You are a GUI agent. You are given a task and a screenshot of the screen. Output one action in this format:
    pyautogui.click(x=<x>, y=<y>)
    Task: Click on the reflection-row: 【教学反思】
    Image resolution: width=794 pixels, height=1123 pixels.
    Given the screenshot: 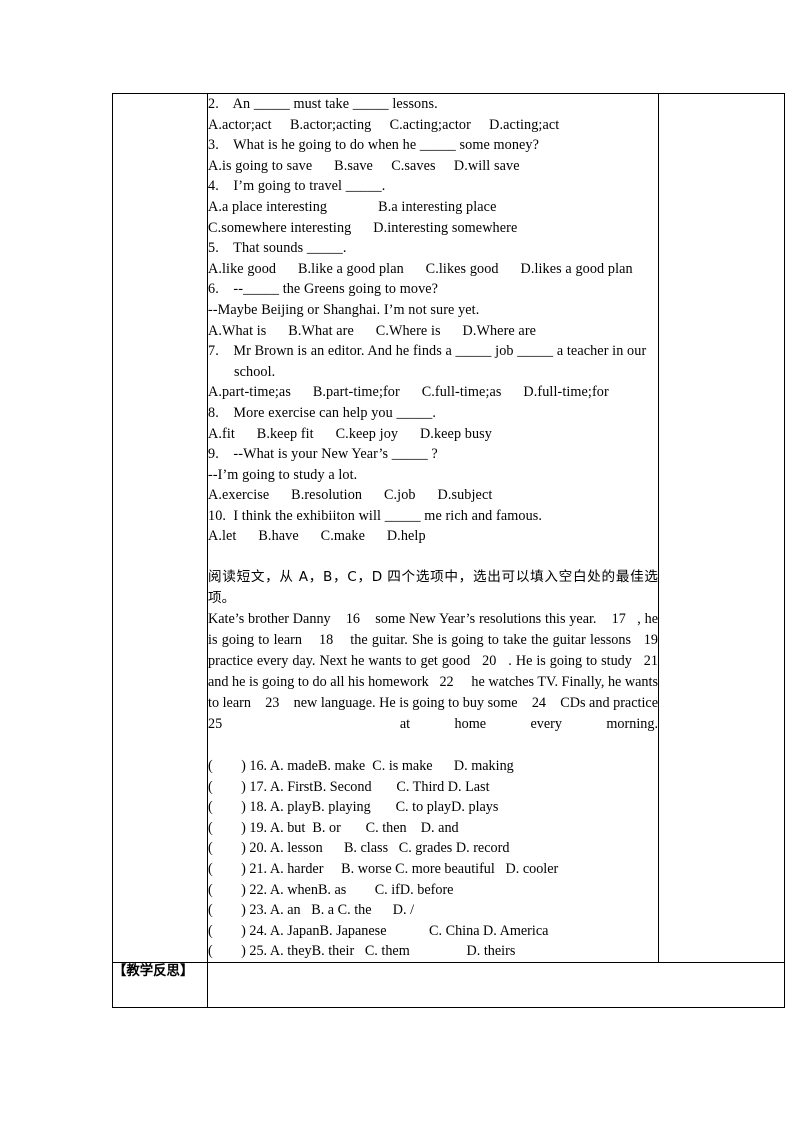 What is the action you would take?
    pyautogui.click(x=448, y=985)
    